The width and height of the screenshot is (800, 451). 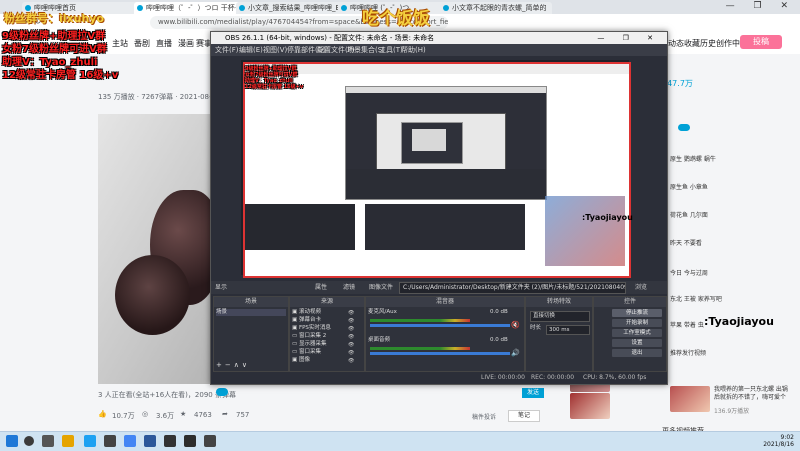 I want to click on list-item: 原生鱼 小章鱼, so click(x=730, y=198).